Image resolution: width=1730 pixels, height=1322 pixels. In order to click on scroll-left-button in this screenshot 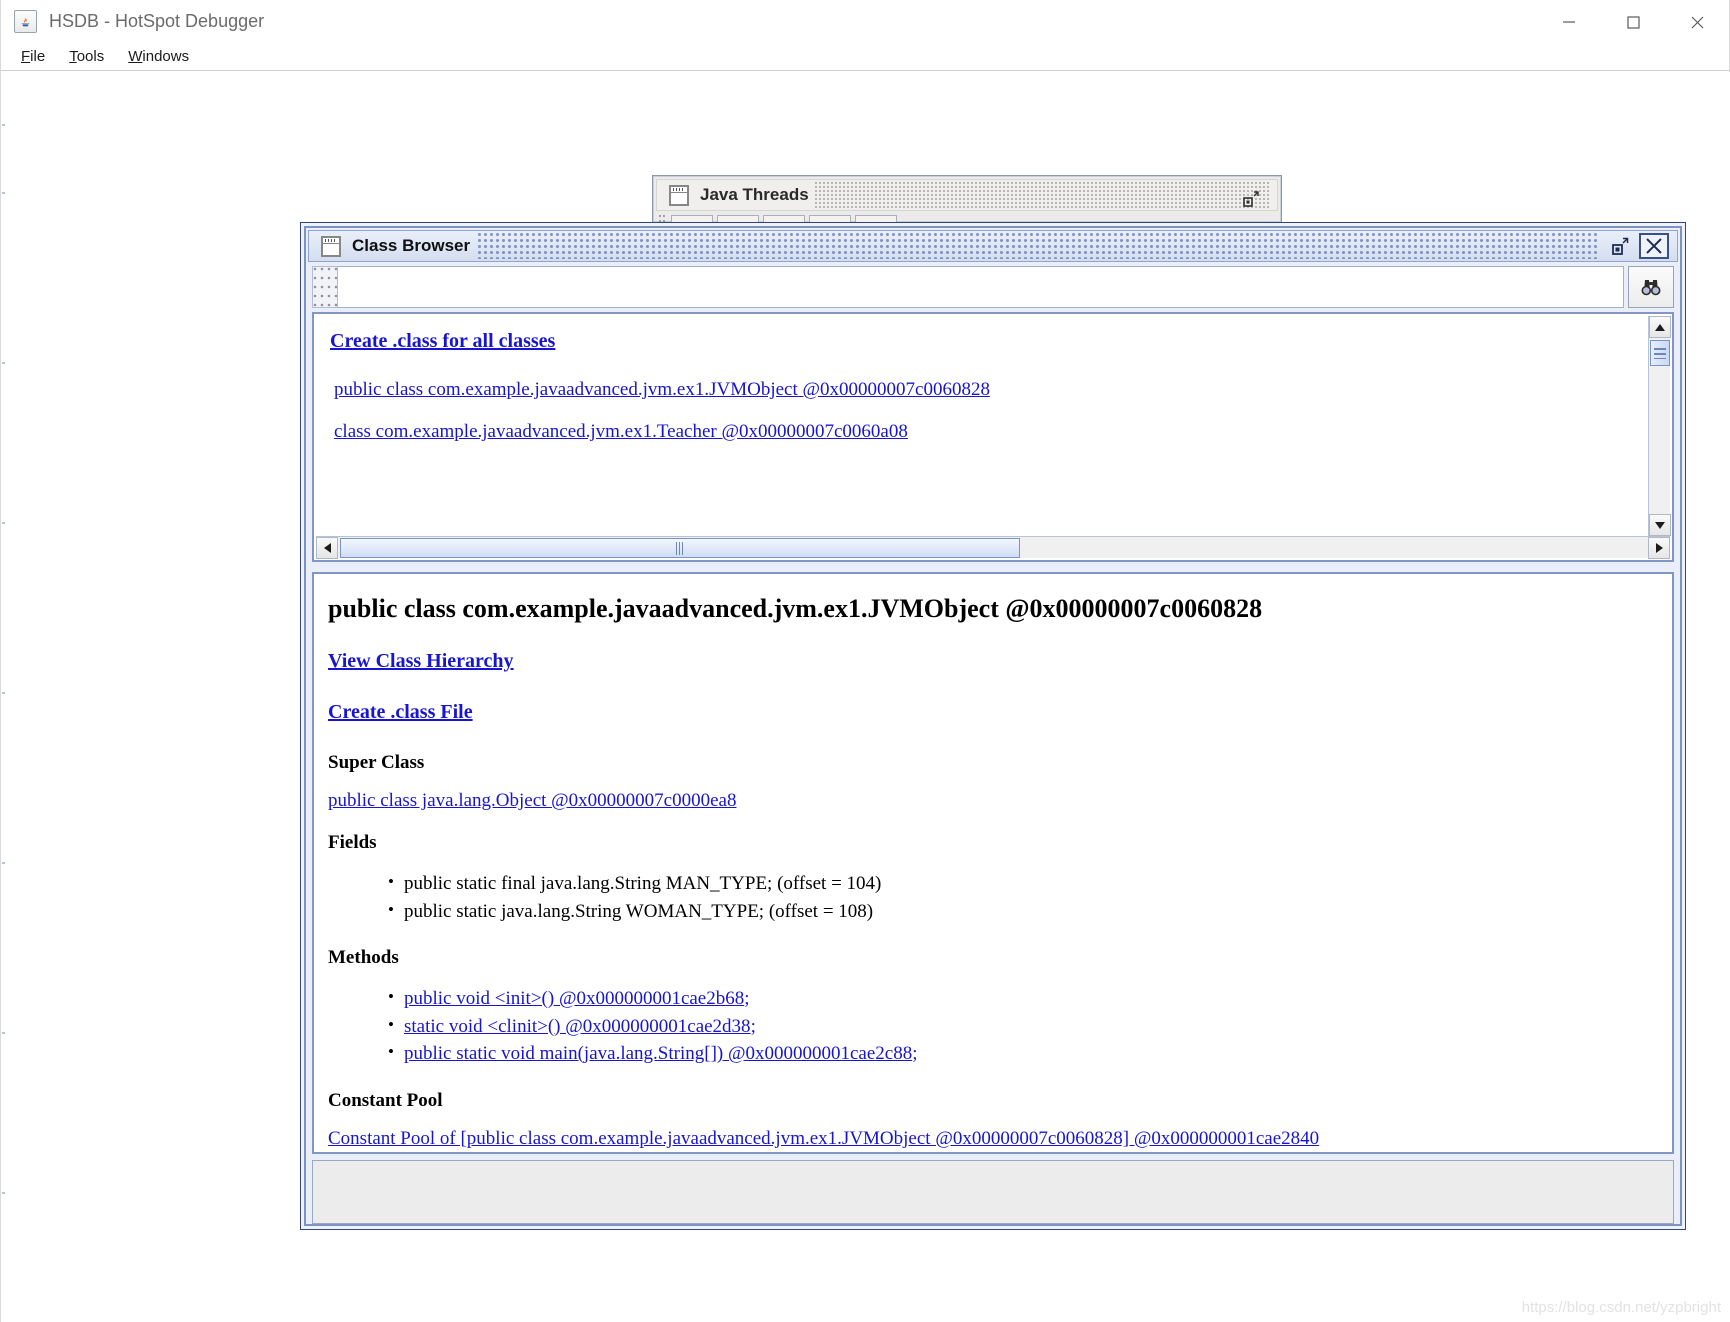, I will do `click(327, 548)`.